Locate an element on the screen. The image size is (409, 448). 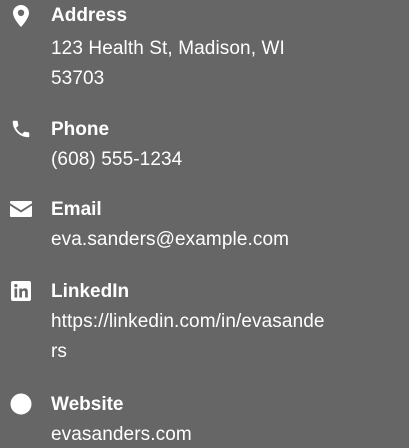
phone-label: Phone is located at coordinates (80, 129).